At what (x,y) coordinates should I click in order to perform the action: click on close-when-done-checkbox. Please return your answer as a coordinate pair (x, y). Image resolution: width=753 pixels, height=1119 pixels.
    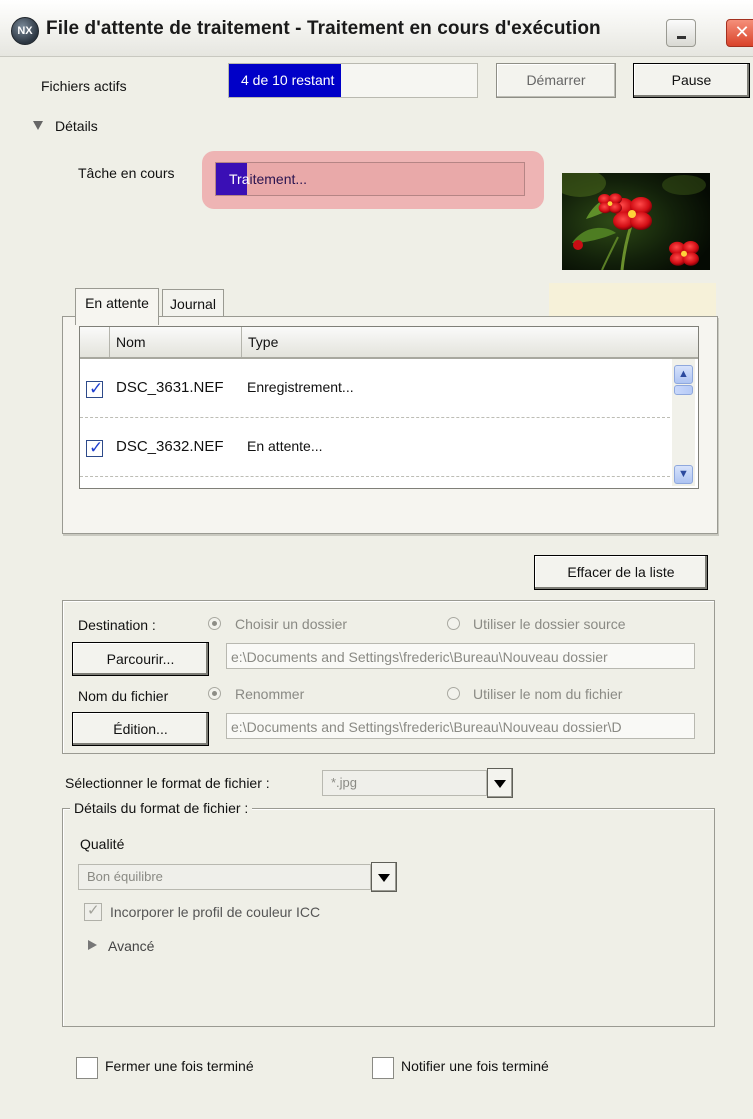
    Looking at the image, I should click on (87, 1068).